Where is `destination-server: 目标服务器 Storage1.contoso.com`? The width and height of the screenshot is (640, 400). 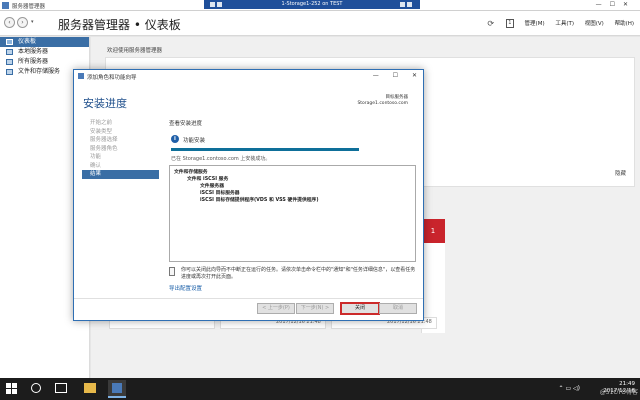 destination-server: 目标服务器 Storage1.contoso.com is located at coordinates (382, 101).